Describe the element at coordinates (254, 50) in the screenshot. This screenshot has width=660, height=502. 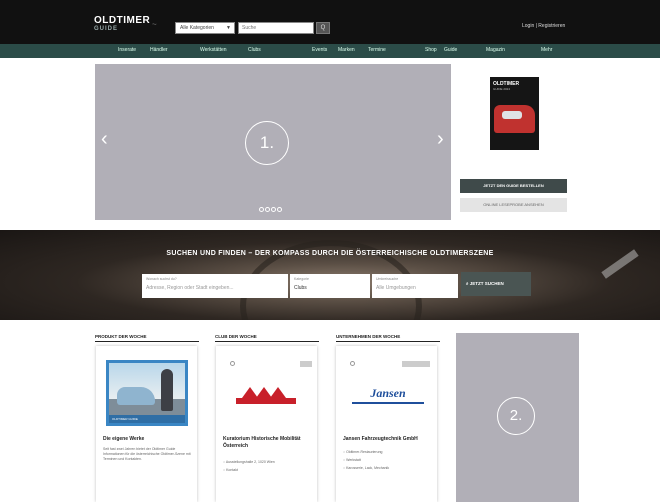
I see `nav-item: Clubs` at that location.